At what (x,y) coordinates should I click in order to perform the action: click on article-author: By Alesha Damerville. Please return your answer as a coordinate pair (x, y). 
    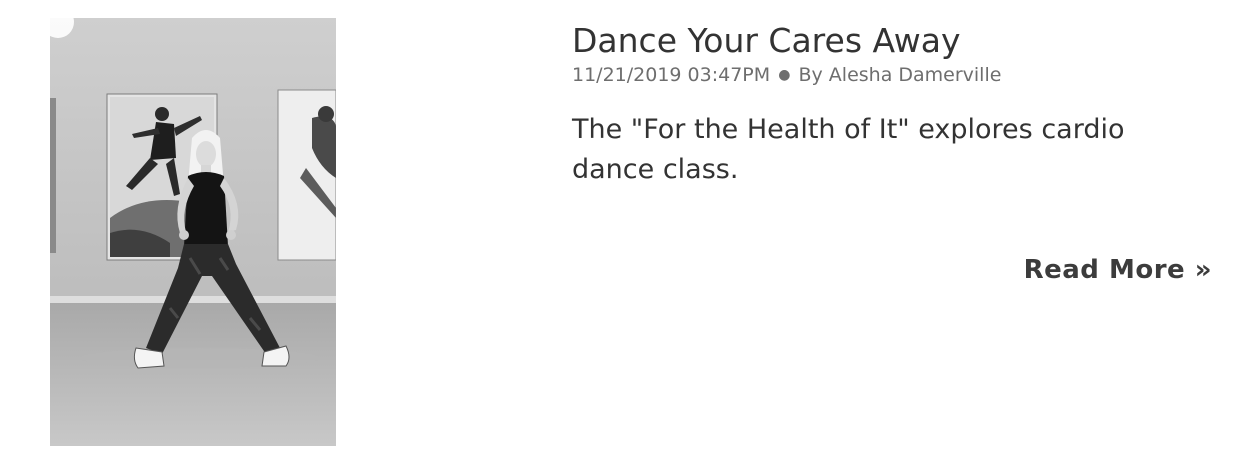
    Looking at the image, I should click on (900, 75).